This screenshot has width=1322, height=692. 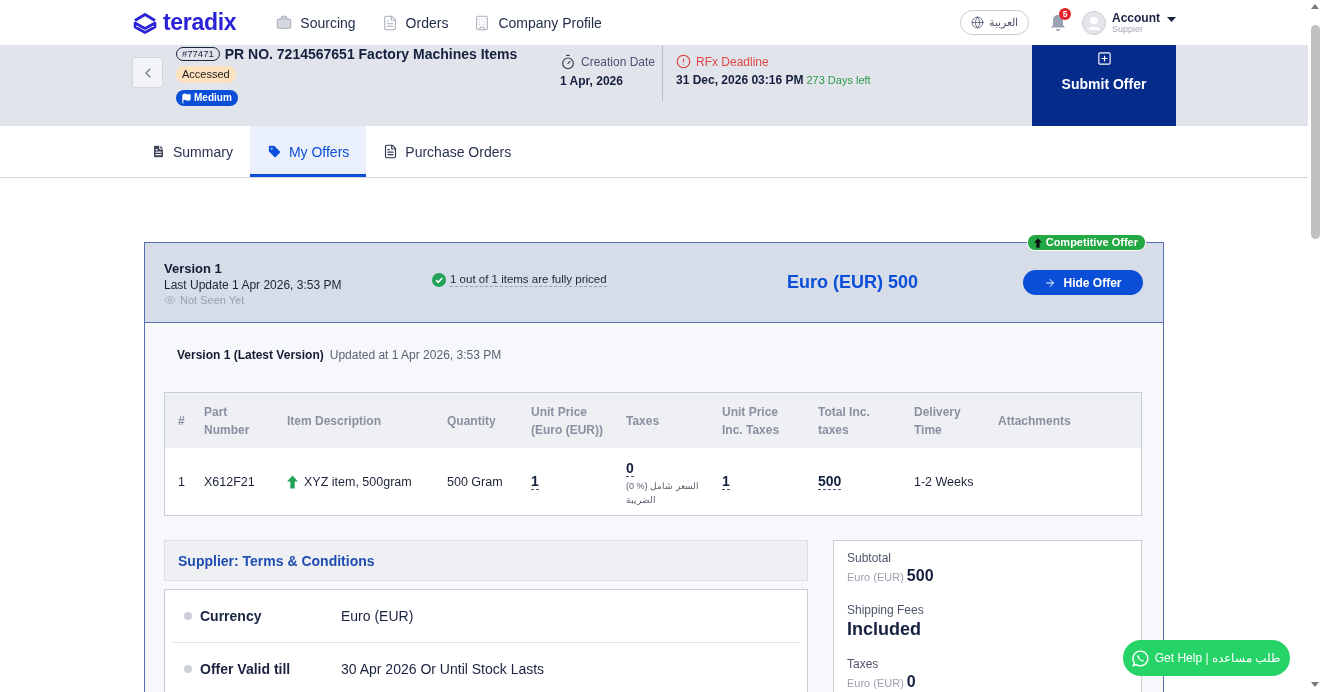 I want to click on submit-offer-button: Submit Offer, so click(x=1104, y=85).